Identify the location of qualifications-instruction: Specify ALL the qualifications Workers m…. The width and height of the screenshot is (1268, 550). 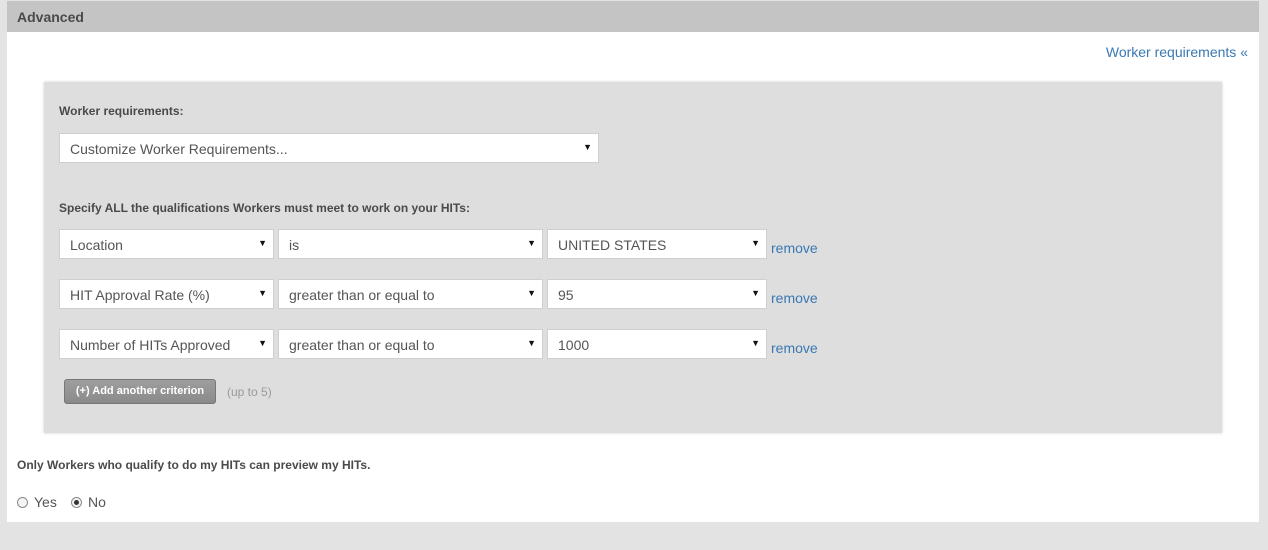
(264, 208).